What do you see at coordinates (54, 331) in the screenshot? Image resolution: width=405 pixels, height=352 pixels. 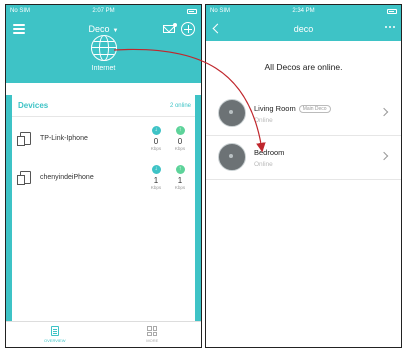 I see `overview-icon` at bounding box center [54, 331].